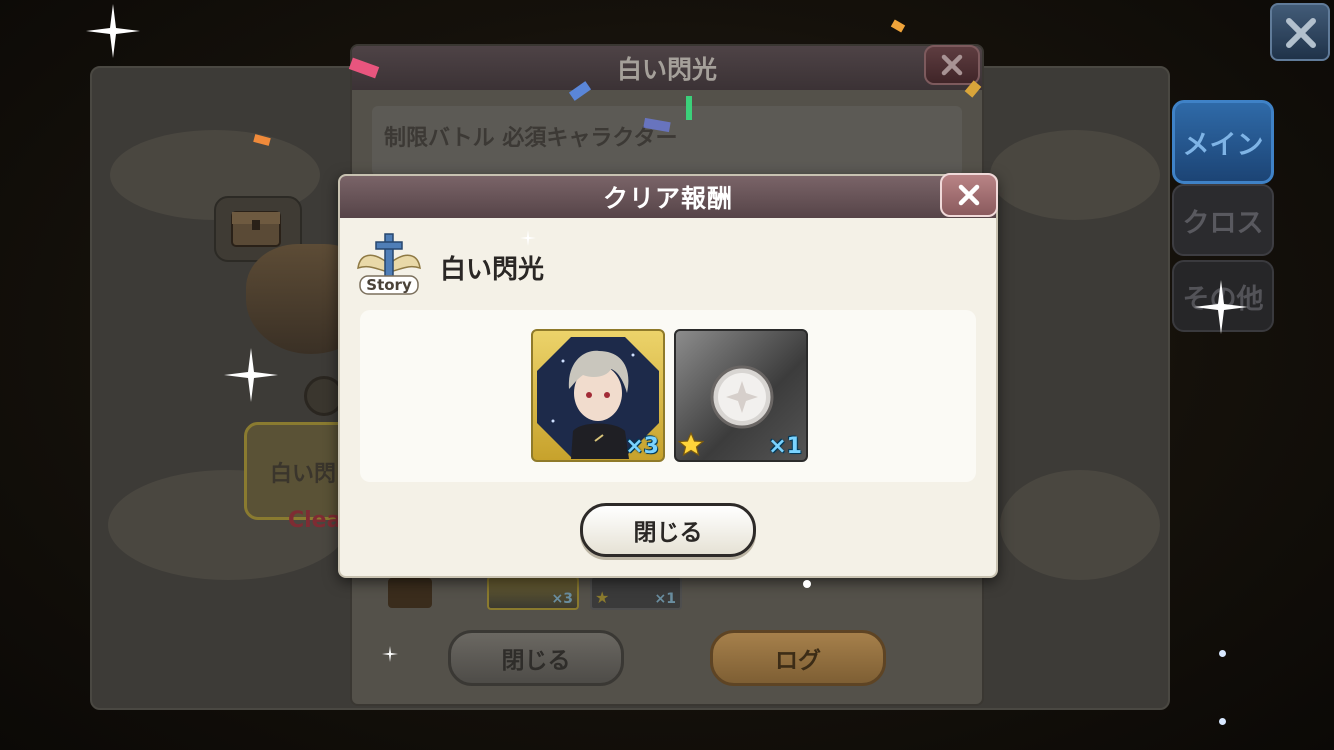 This screenshot has height=750, width=1334. I want to click on quest-requirement: 制限バトル 必須キャラクター, so click(531, 138).